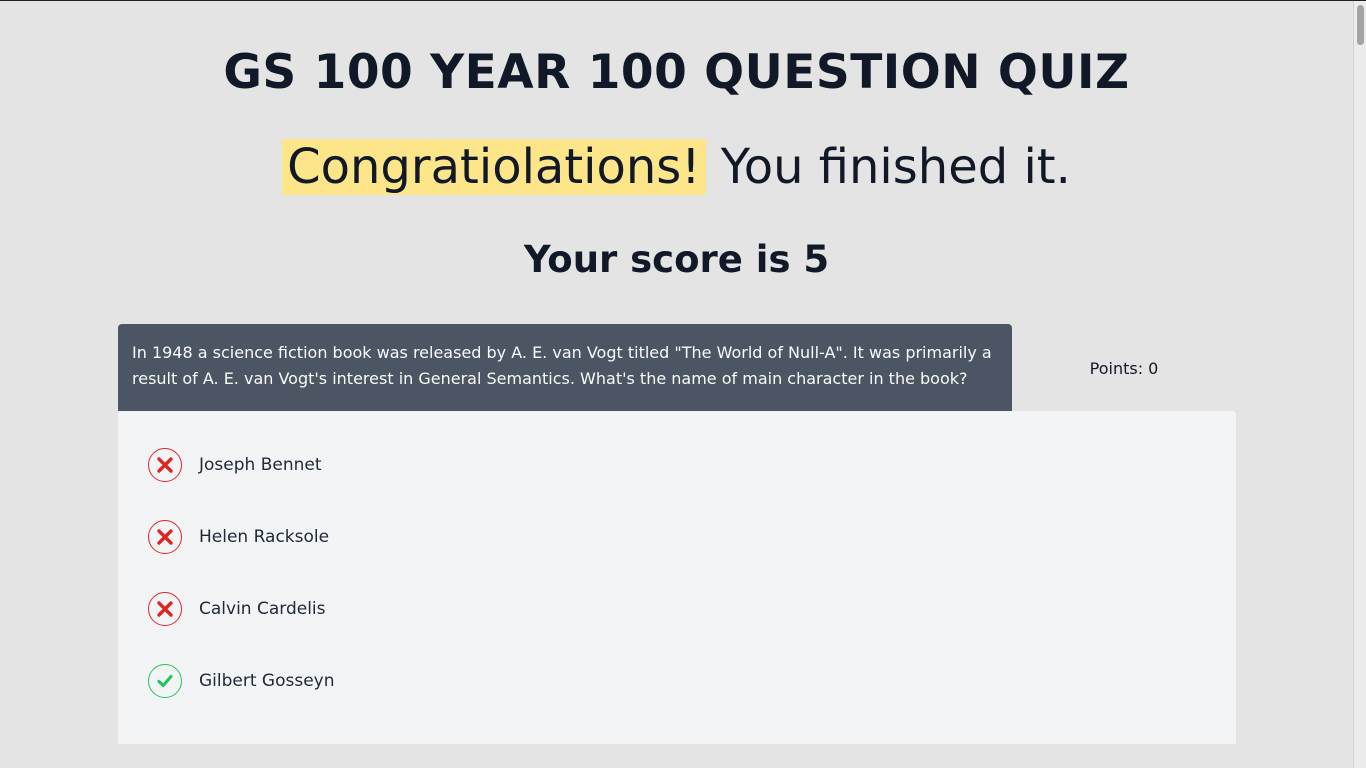 The image size is (1366, 768). I want to click on answer-option-4: Gilbert Gosseyn, so click(241, 681).